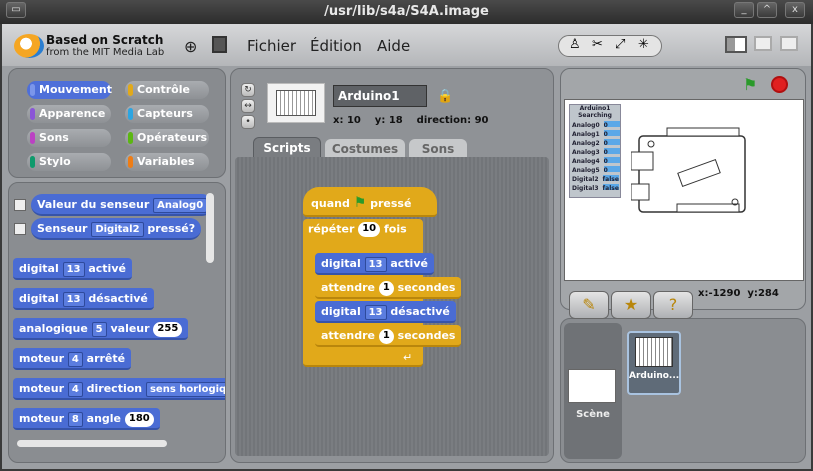 This screenshot has width=813, height=471. Describe the element at coordinates (248, 106) in the screenshot. I see `flip-icon: ↔` at that location.